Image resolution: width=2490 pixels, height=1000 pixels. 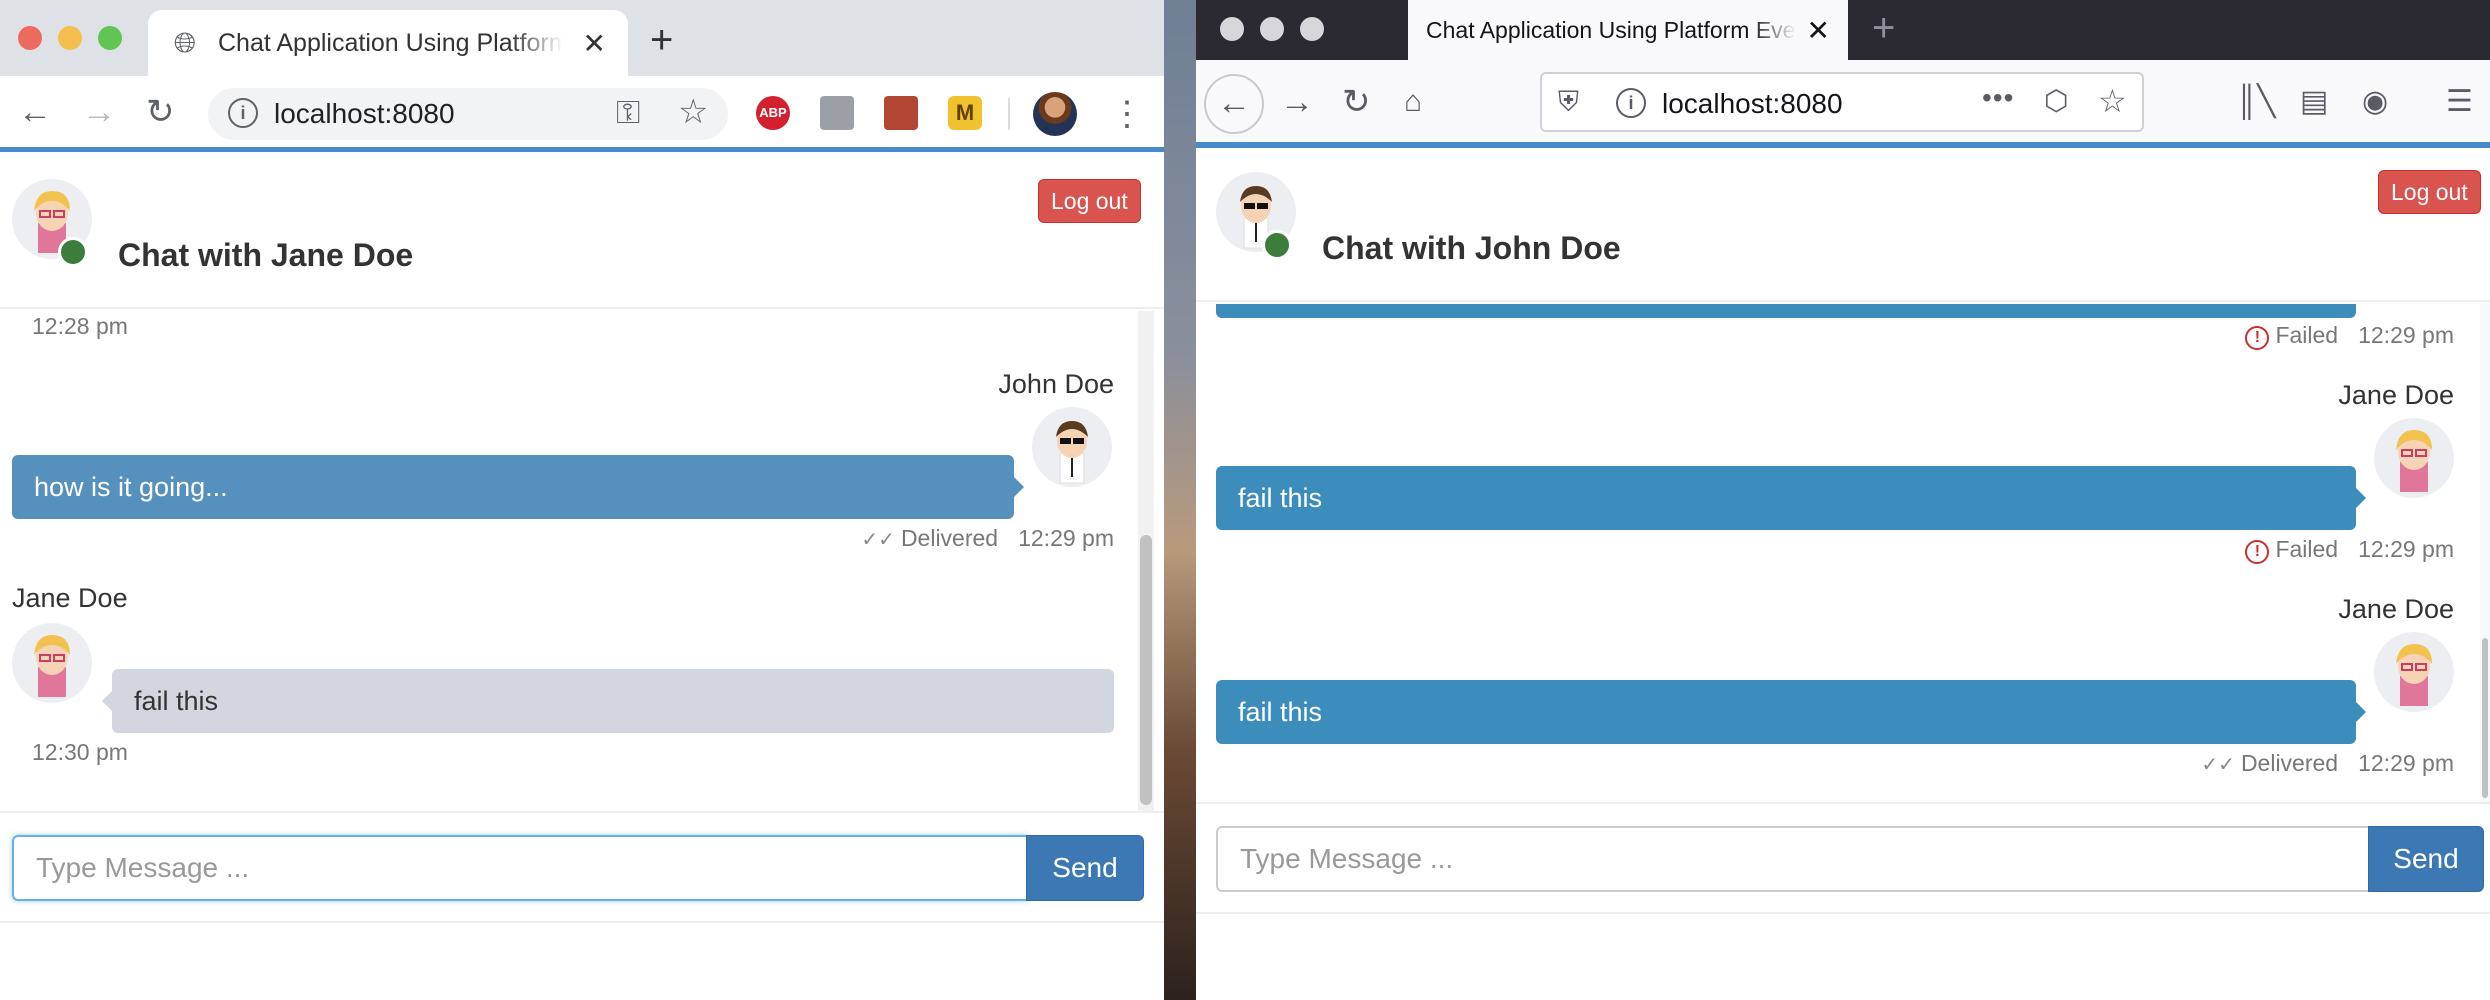 I want to click on sidebar-icon: ▤, so click(x=2314, y=102).